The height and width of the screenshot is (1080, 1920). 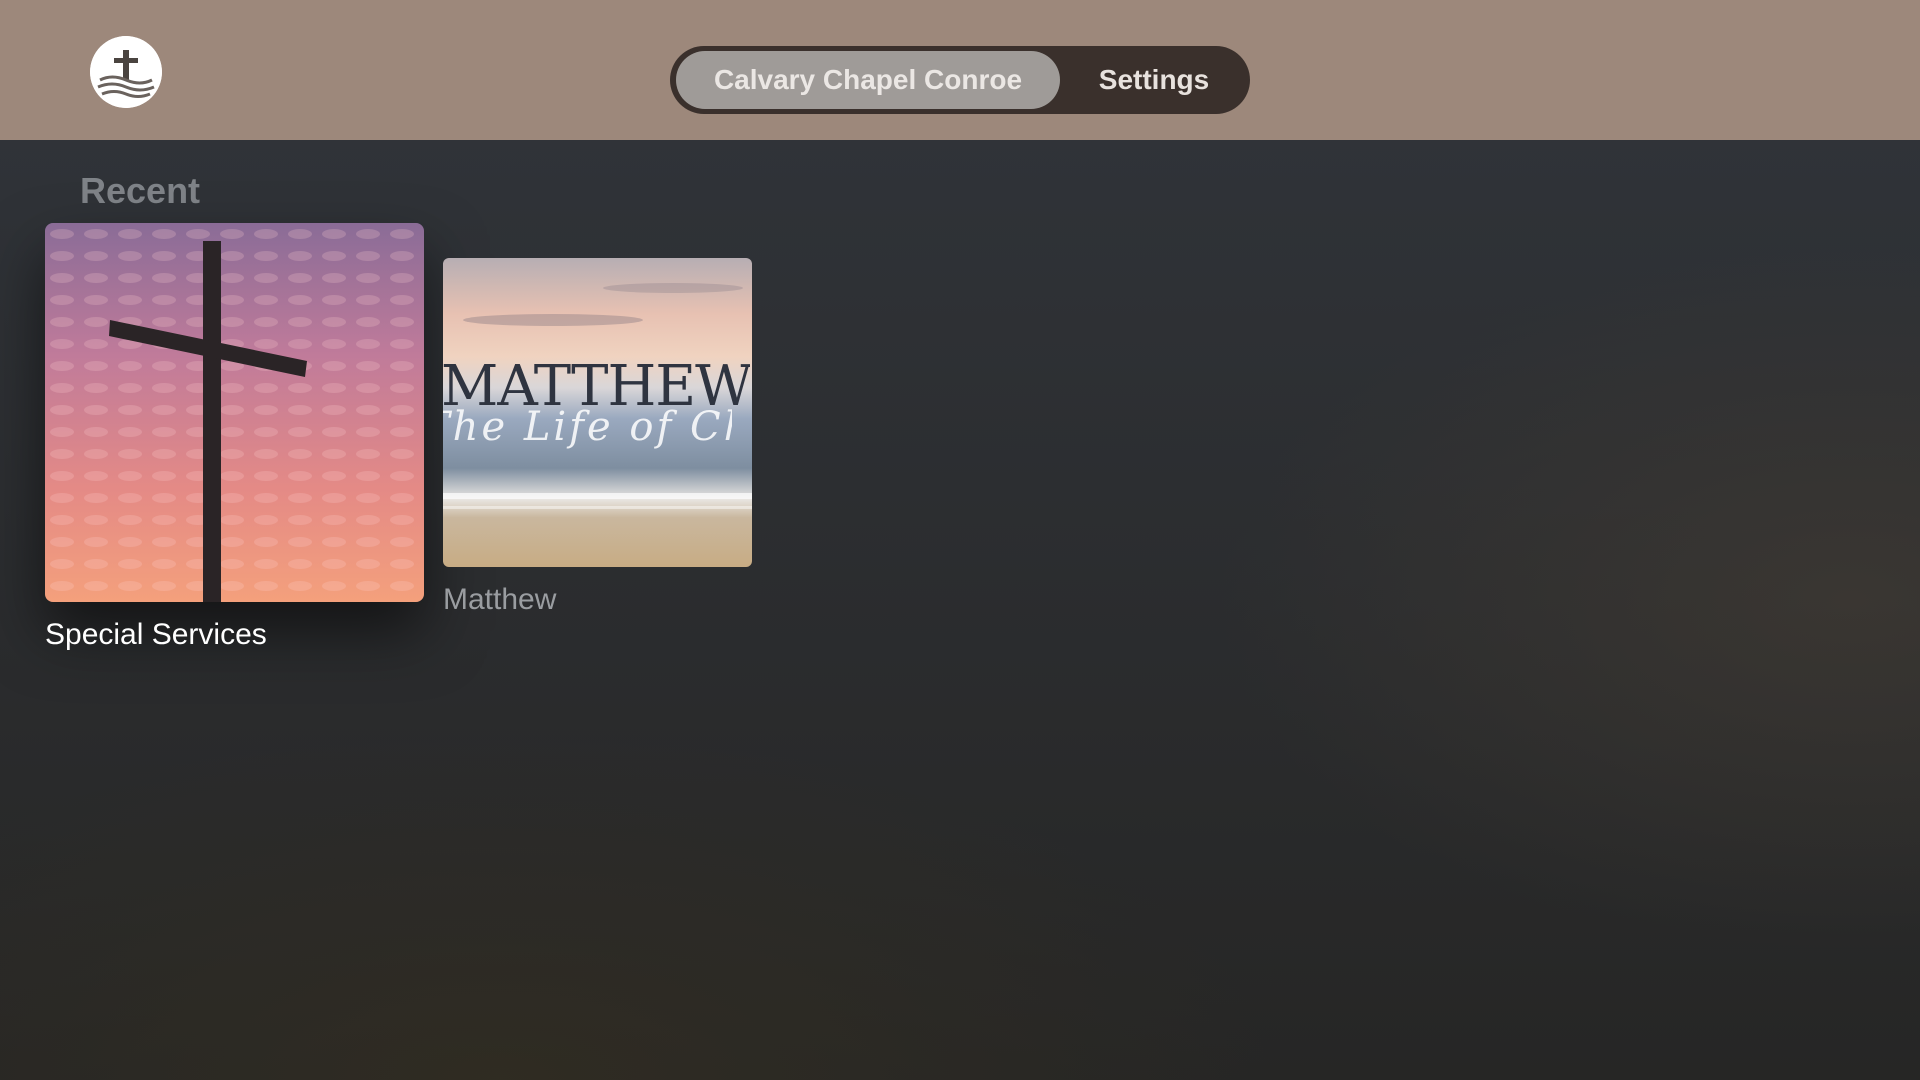 I want to click on artwork-subtitle: The Life of Christ, so click(x=587, y=427).